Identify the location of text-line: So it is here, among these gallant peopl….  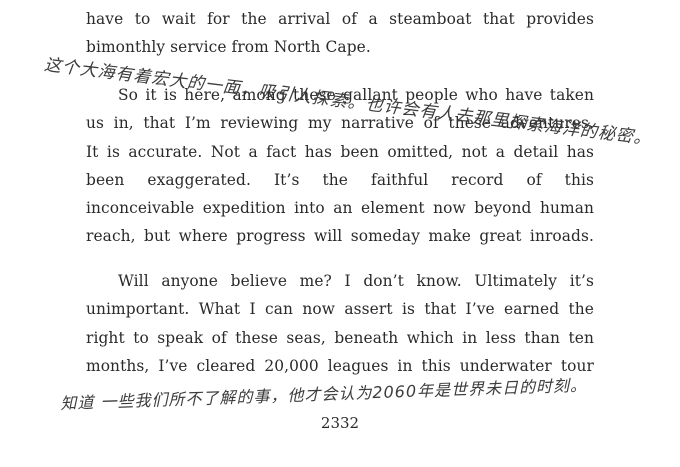
(356, 95).